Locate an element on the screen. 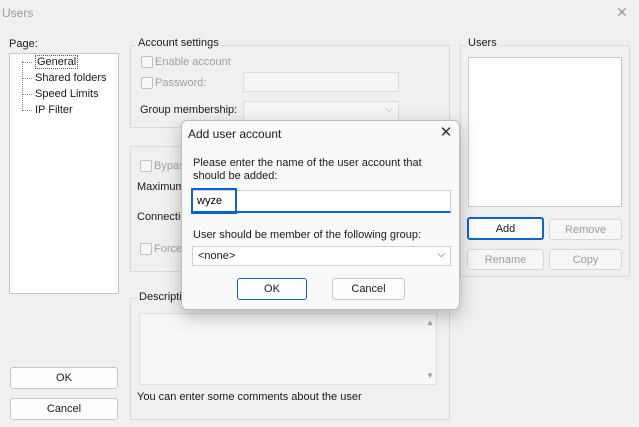  dialog-close-icon: ✕ is located at coordinates (446, 133).